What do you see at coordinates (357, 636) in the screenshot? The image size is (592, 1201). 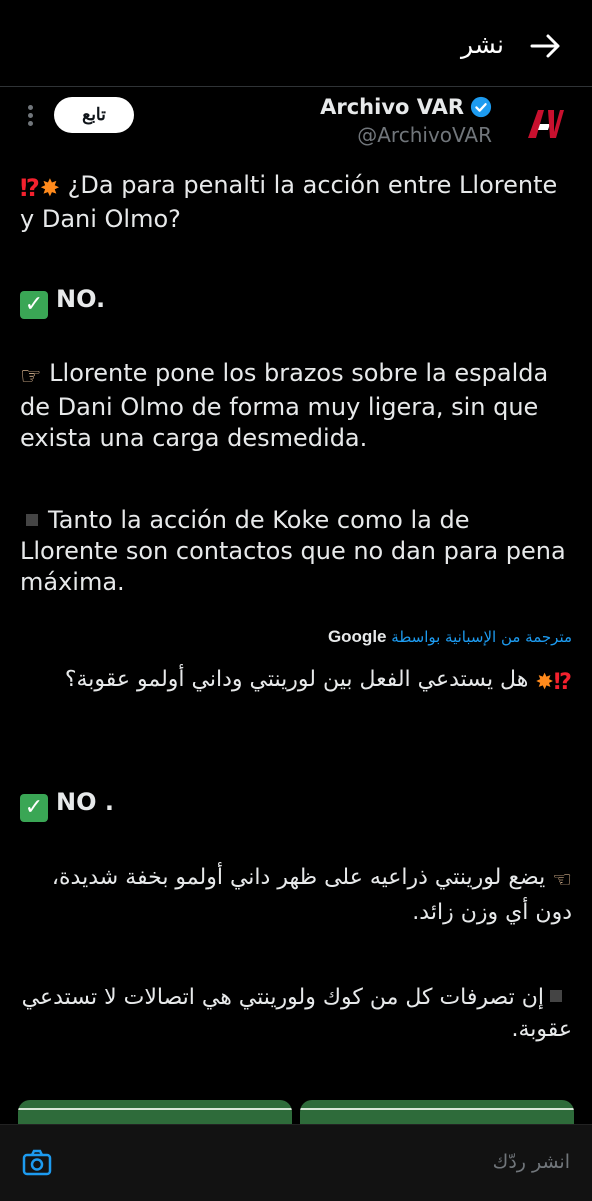 I see `google-logo: Google` at bounding box center [357, 636].